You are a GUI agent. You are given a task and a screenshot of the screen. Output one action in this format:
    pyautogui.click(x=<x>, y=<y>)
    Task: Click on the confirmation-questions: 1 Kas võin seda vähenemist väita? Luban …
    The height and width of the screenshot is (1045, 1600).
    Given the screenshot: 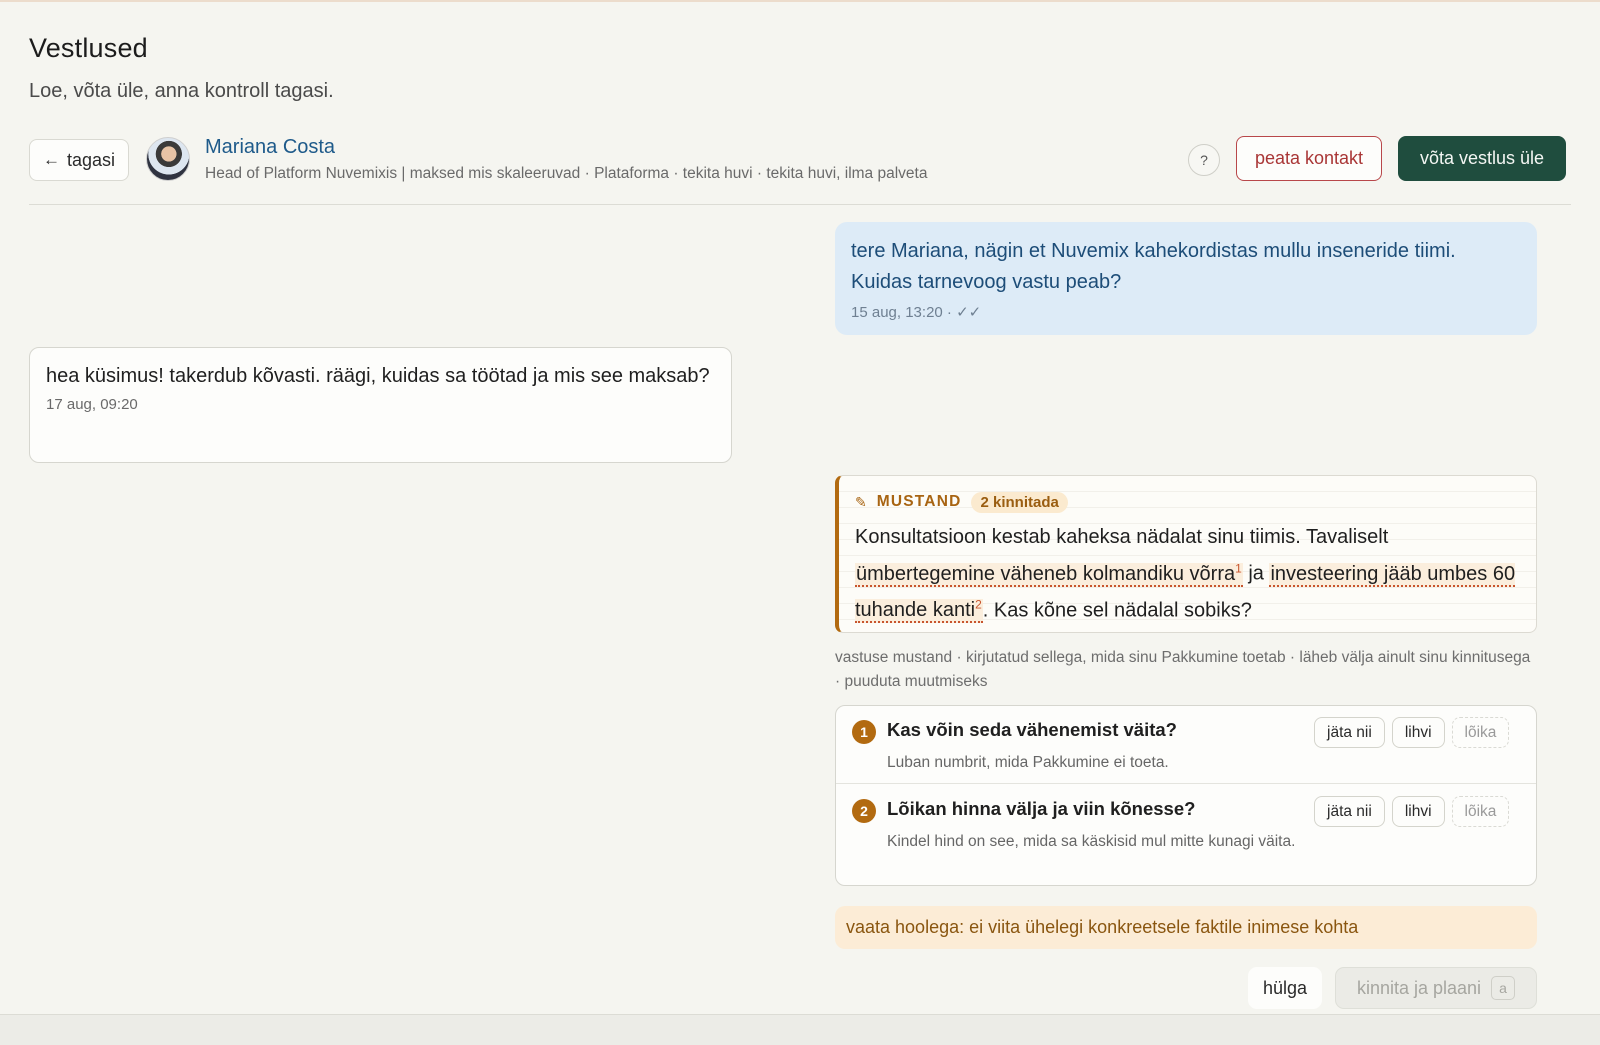 What is the action you would take?
    pyautogui.click(x=1186, y=795)
    